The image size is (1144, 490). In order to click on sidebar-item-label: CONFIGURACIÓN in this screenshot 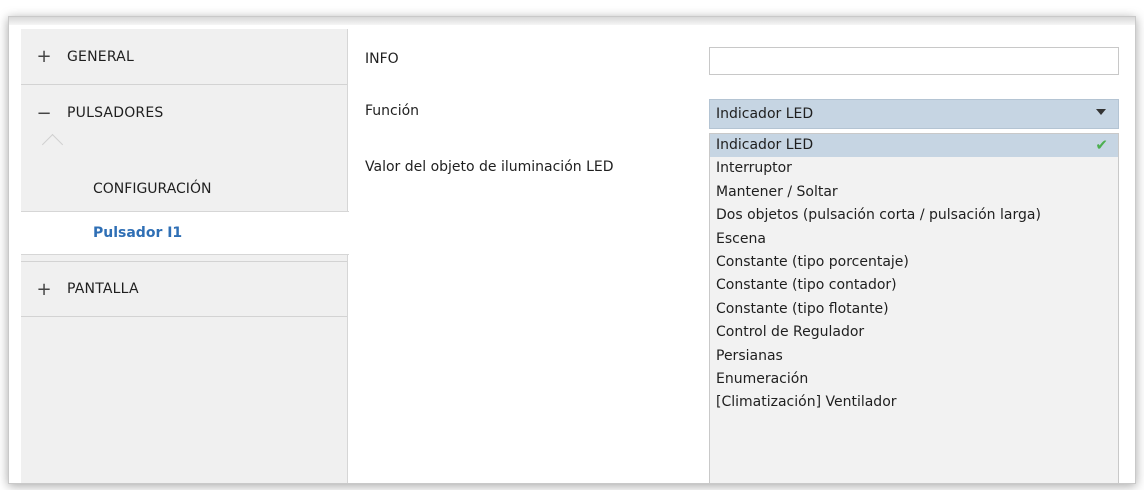, I will do `click(152, 189)`.